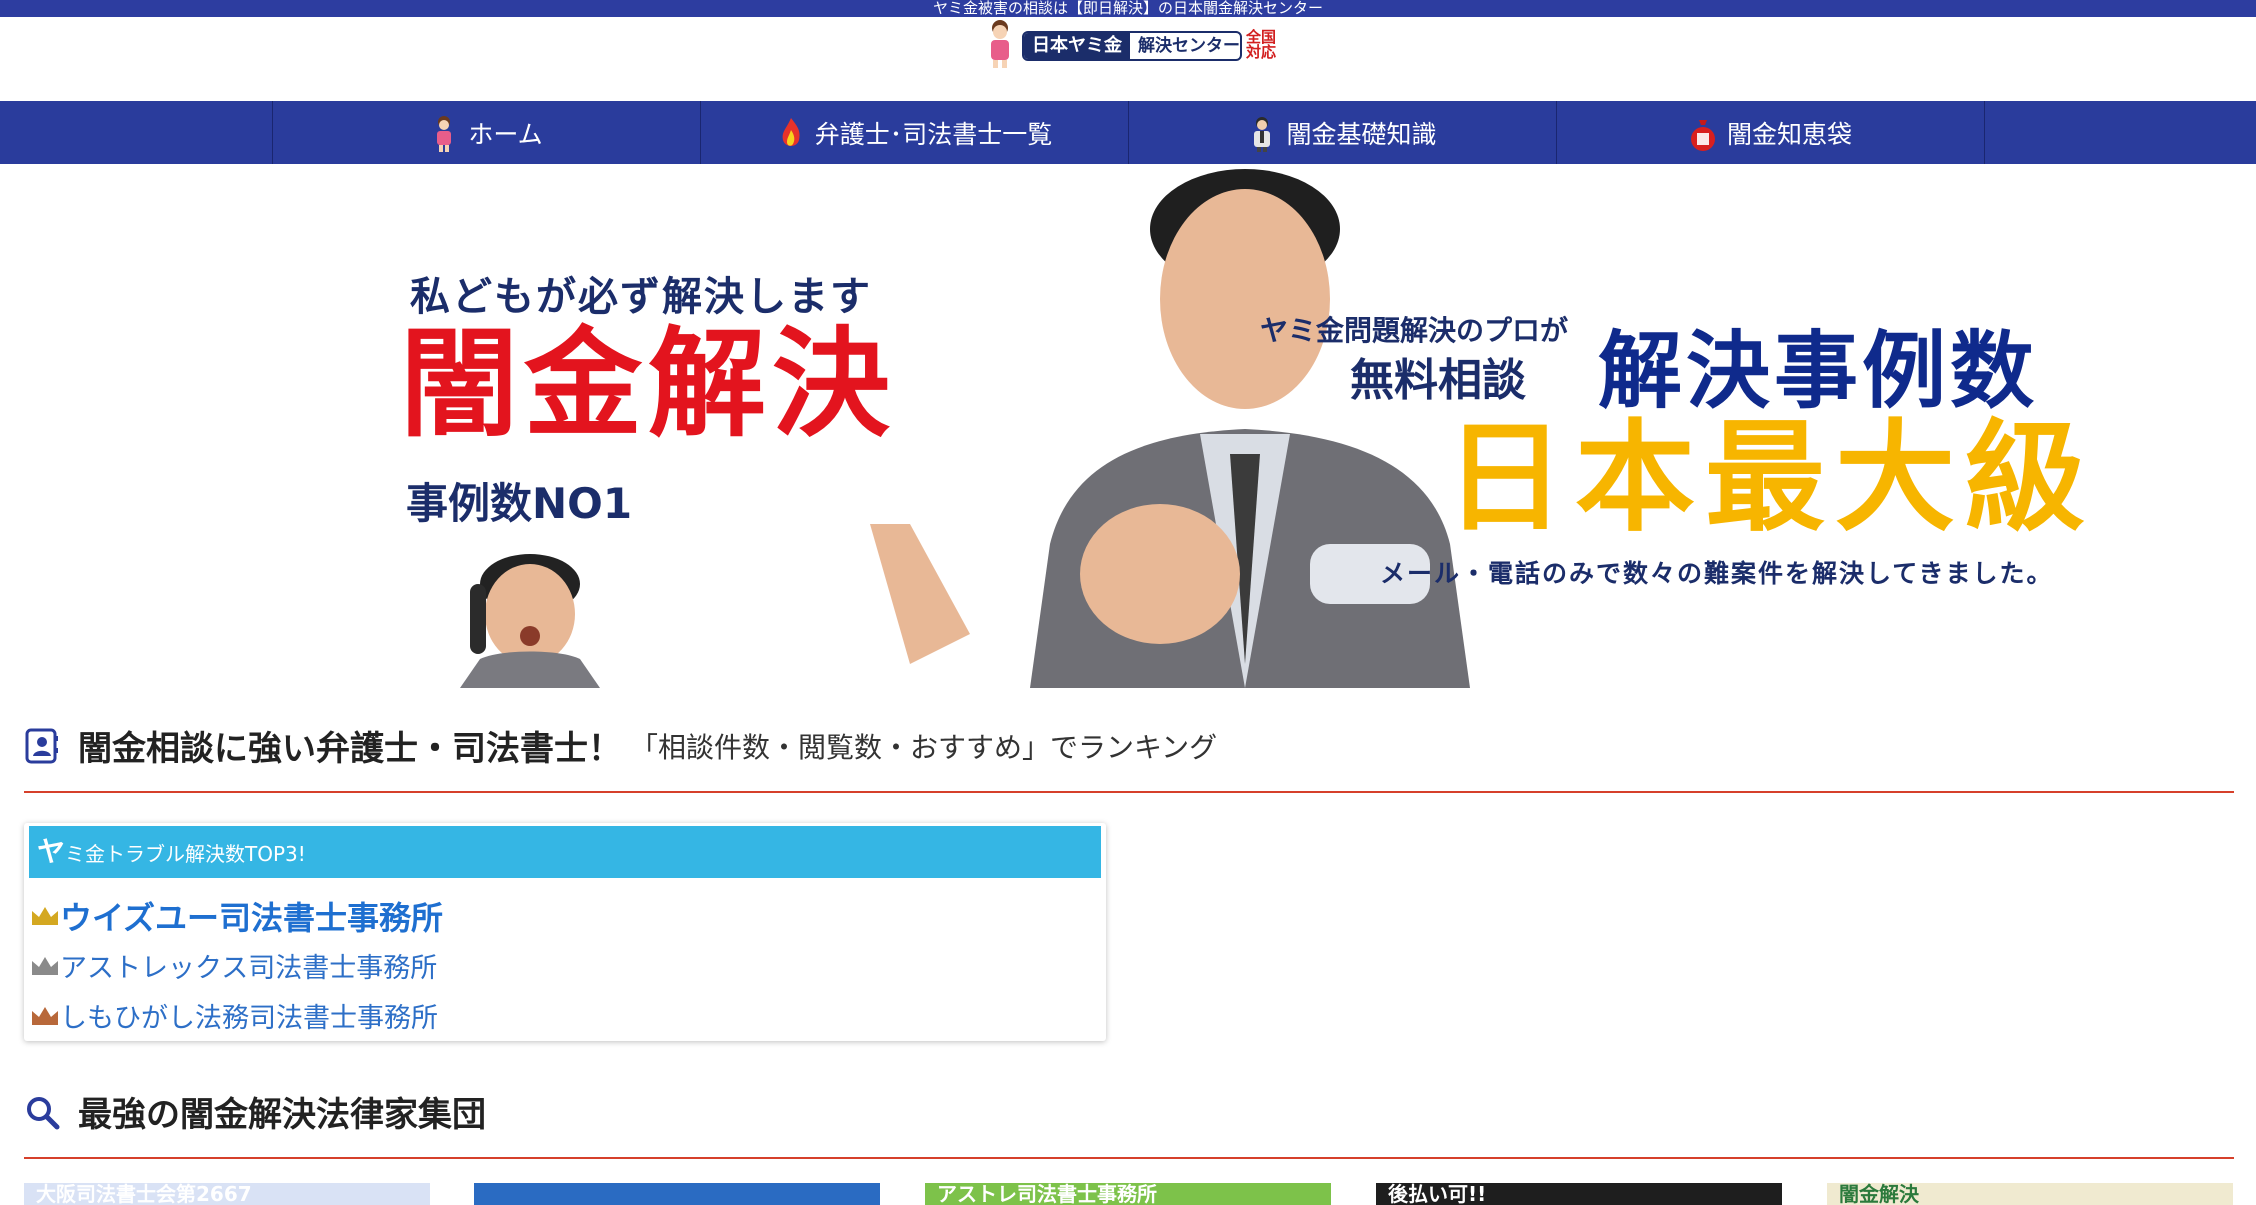 The image size is (2256, 1205). I want to click on man-on-phone-image, so click(530, 621).